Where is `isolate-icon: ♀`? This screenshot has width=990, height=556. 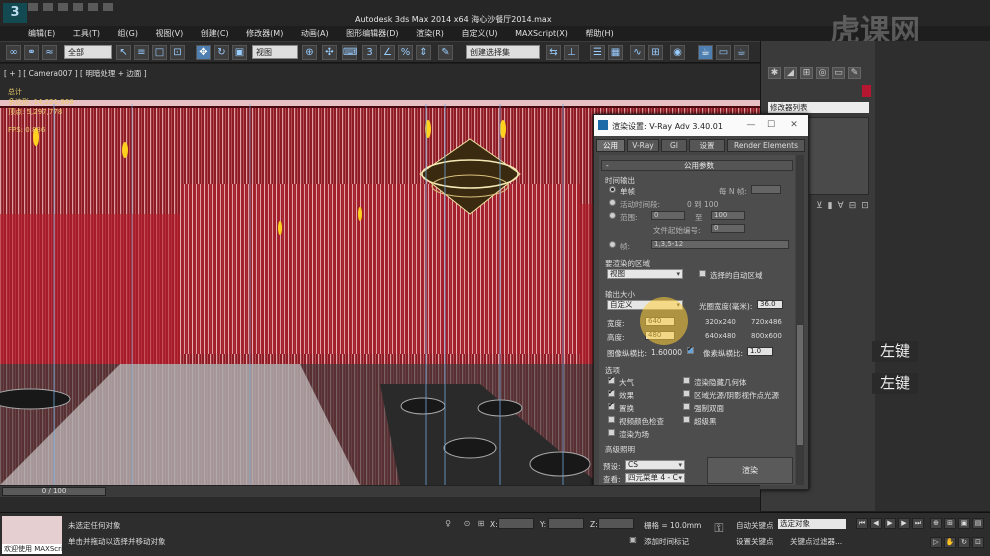 isolate-icon: ♀ is located at coordinates (448, 524).